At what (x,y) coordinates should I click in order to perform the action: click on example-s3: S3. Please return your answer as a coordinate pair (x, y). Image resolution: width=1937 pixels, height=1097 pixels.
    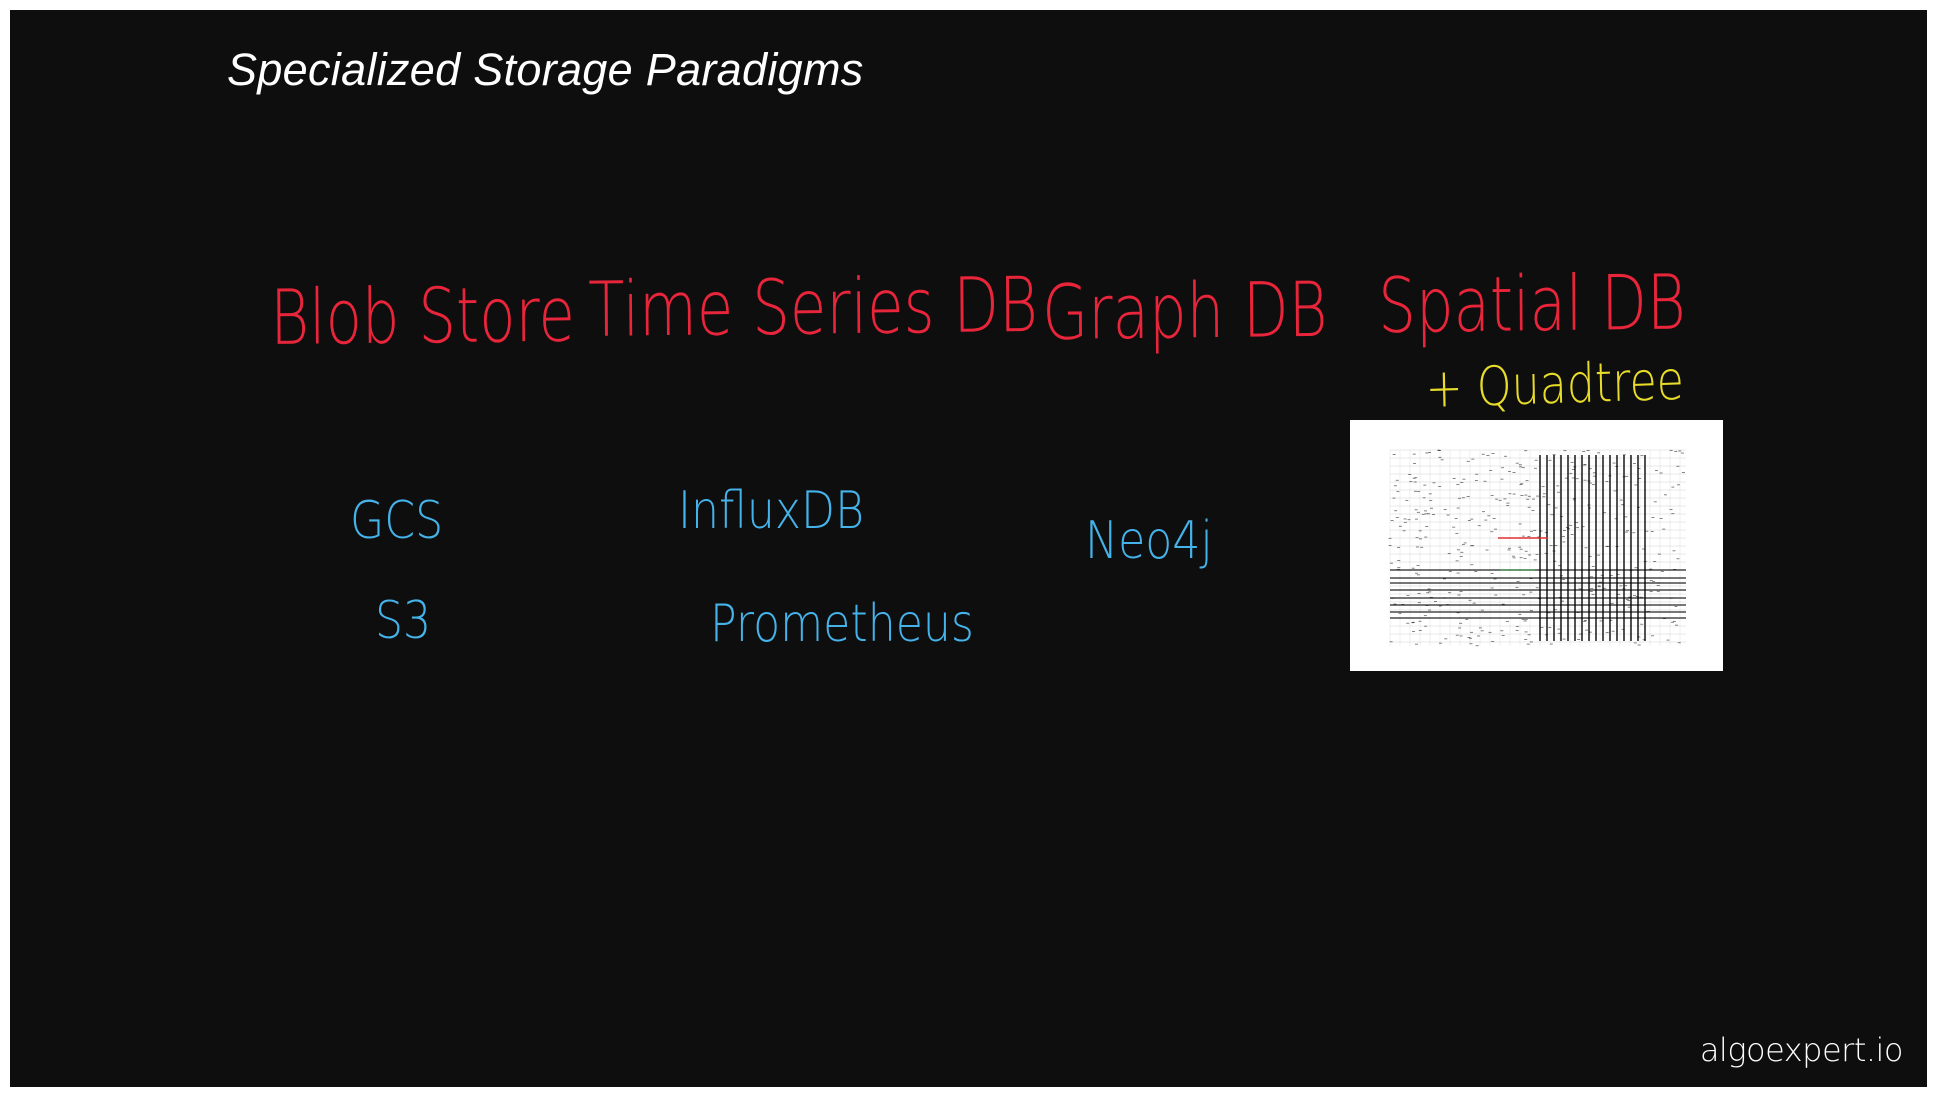
    Looking at the image, I should click on (403, 621).